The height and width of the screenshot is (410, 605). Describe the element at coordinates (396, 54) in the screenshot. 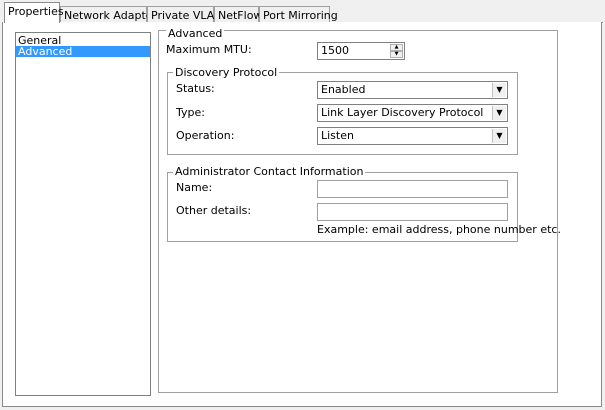

I see `spin-down-icon: ▼` at that location.